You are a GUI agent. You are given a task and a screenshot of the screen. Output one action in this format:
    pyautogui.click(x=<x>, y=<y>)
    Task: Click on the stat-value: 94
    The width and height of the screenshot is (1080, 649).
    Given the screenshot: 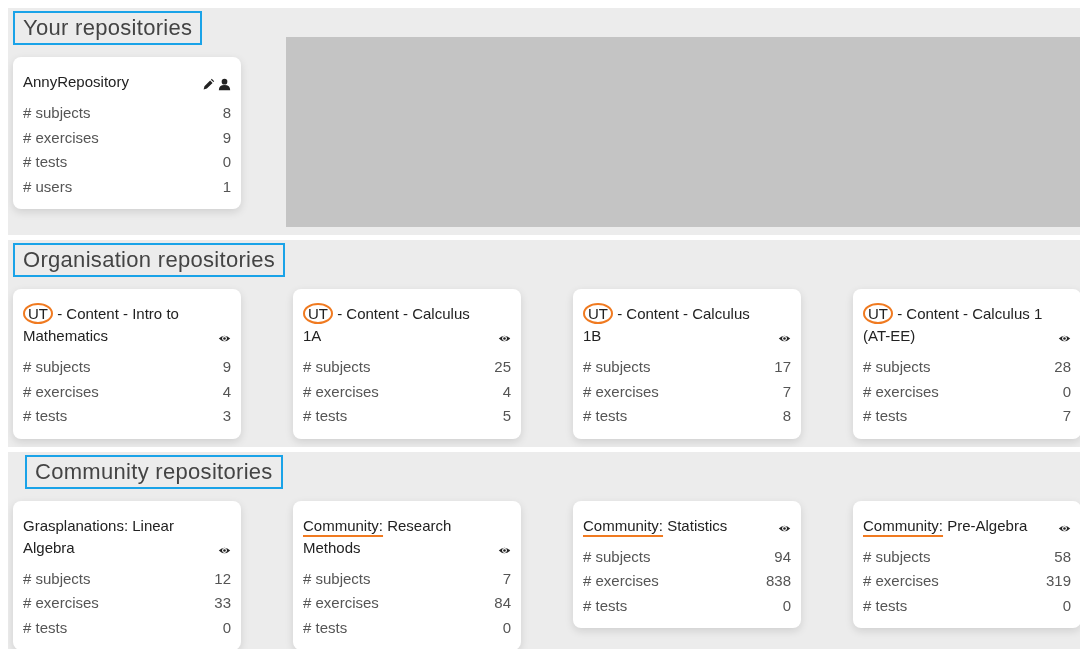 What is the action you would take?
    pyautogui.click(x=782, y=556)
    